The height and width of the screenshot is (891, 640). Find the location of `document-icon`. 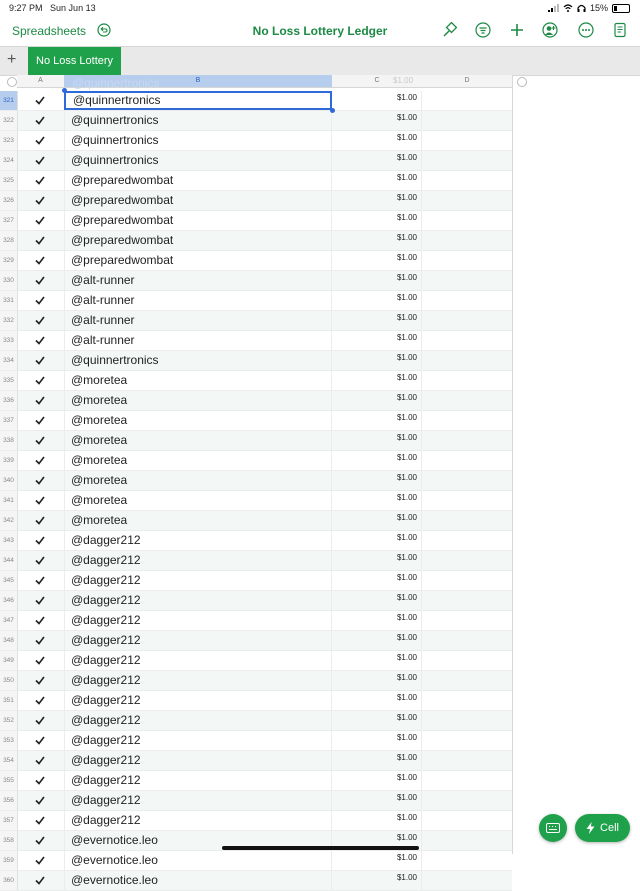

document-icon is located at coordinates (620, 30).